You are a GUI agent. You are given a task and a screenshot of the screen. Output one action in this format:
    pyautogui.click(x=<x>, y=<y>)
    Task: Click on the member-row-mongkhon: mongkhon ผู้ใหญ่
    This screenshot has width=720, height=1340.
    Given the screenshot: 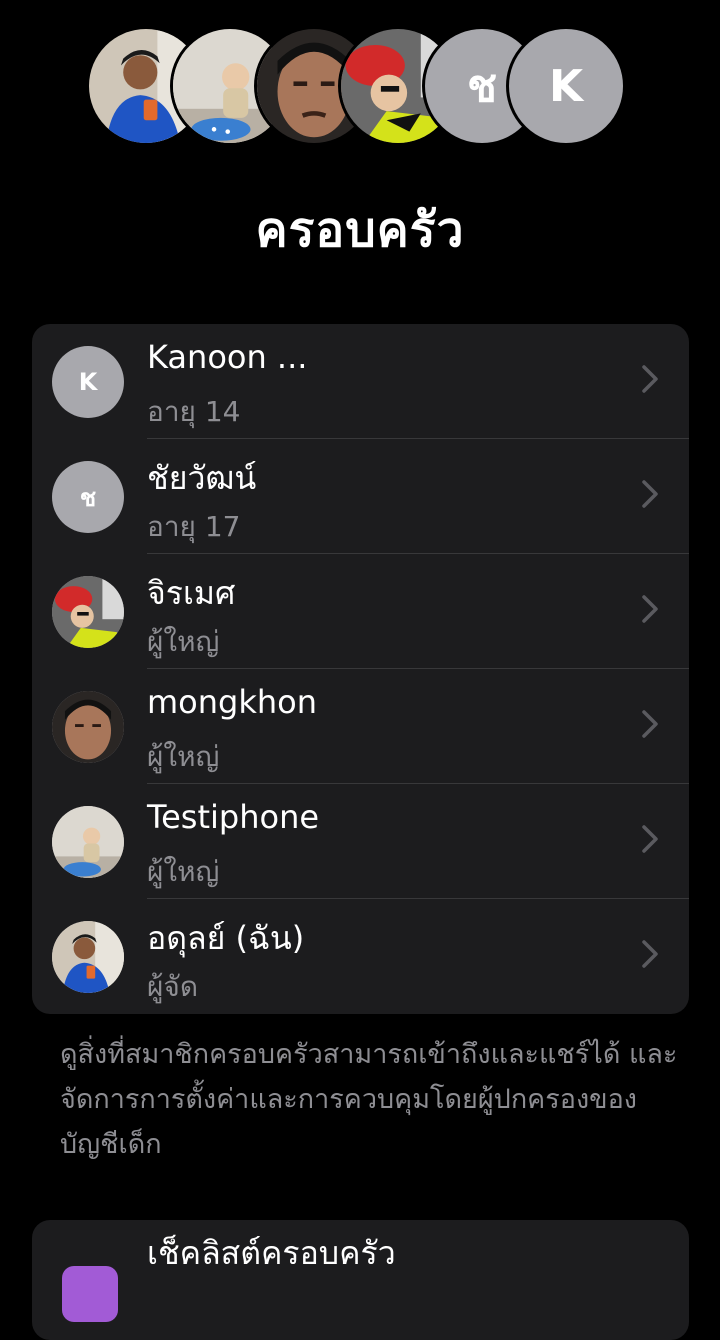 What is the action you would take?
    pyautogui.click(x=360, y=726)
    